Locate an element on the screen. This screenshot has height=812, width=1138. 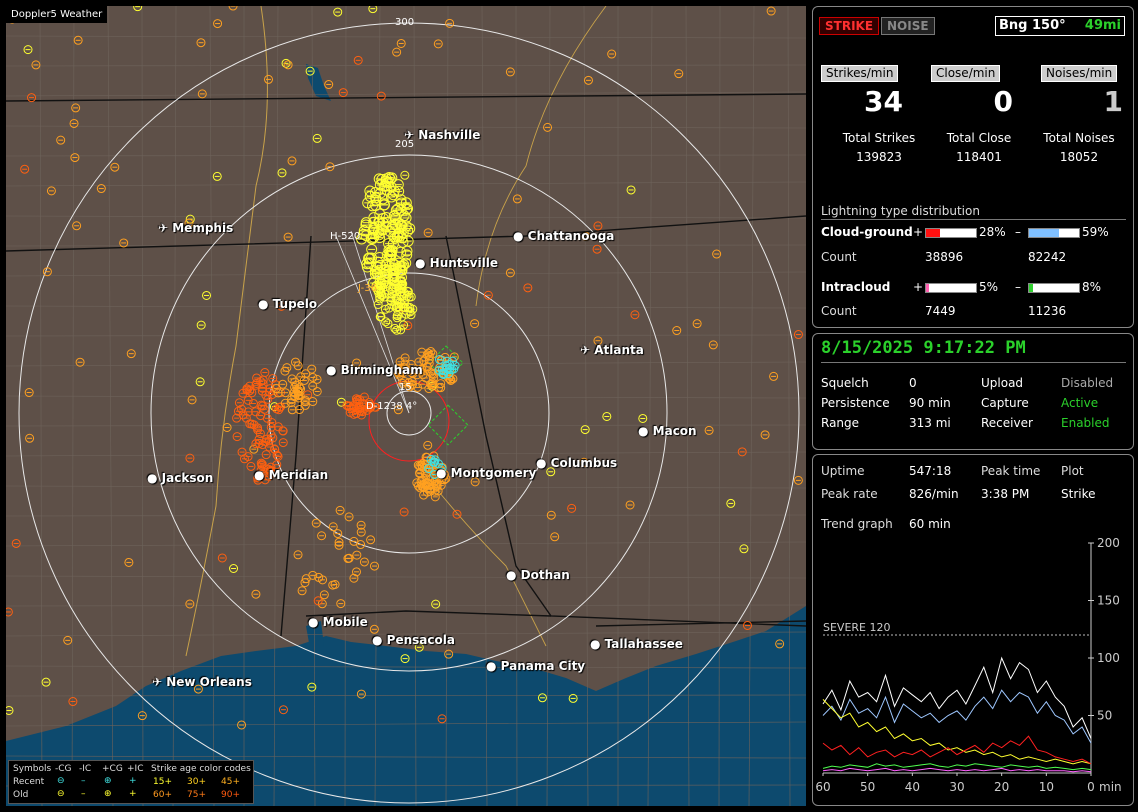
uptime-value: 547:18 is located at coordinates (930, 471).